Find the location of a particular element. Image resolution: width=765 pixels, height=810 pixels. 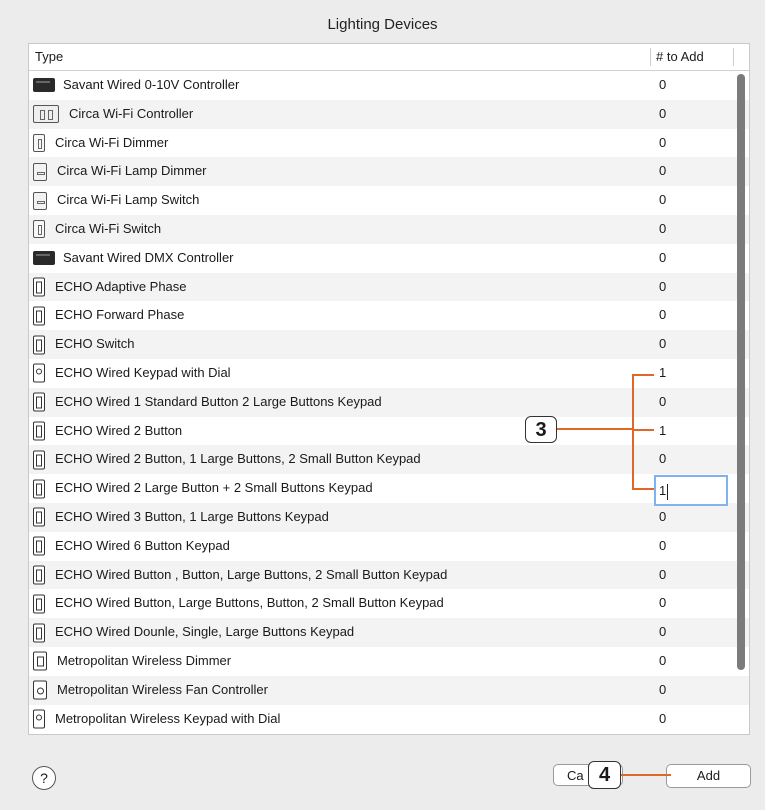

device-type-label: Metropolitan Wireless Dimmer is located at coordinates (144, 660).